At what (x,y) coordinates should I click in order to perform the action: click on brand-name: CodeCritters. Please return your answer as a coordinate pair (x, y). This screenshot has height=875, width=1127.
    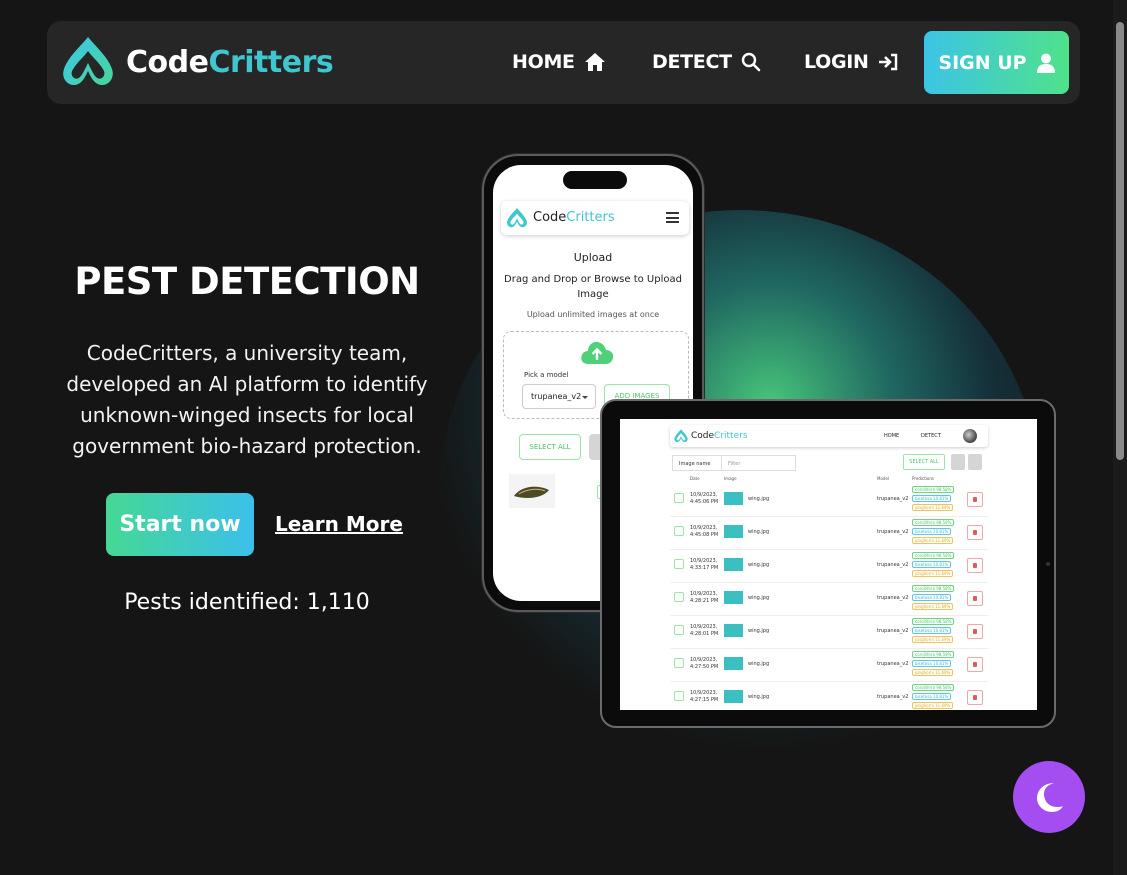
    Looking at the image, I should click on (230, 62).